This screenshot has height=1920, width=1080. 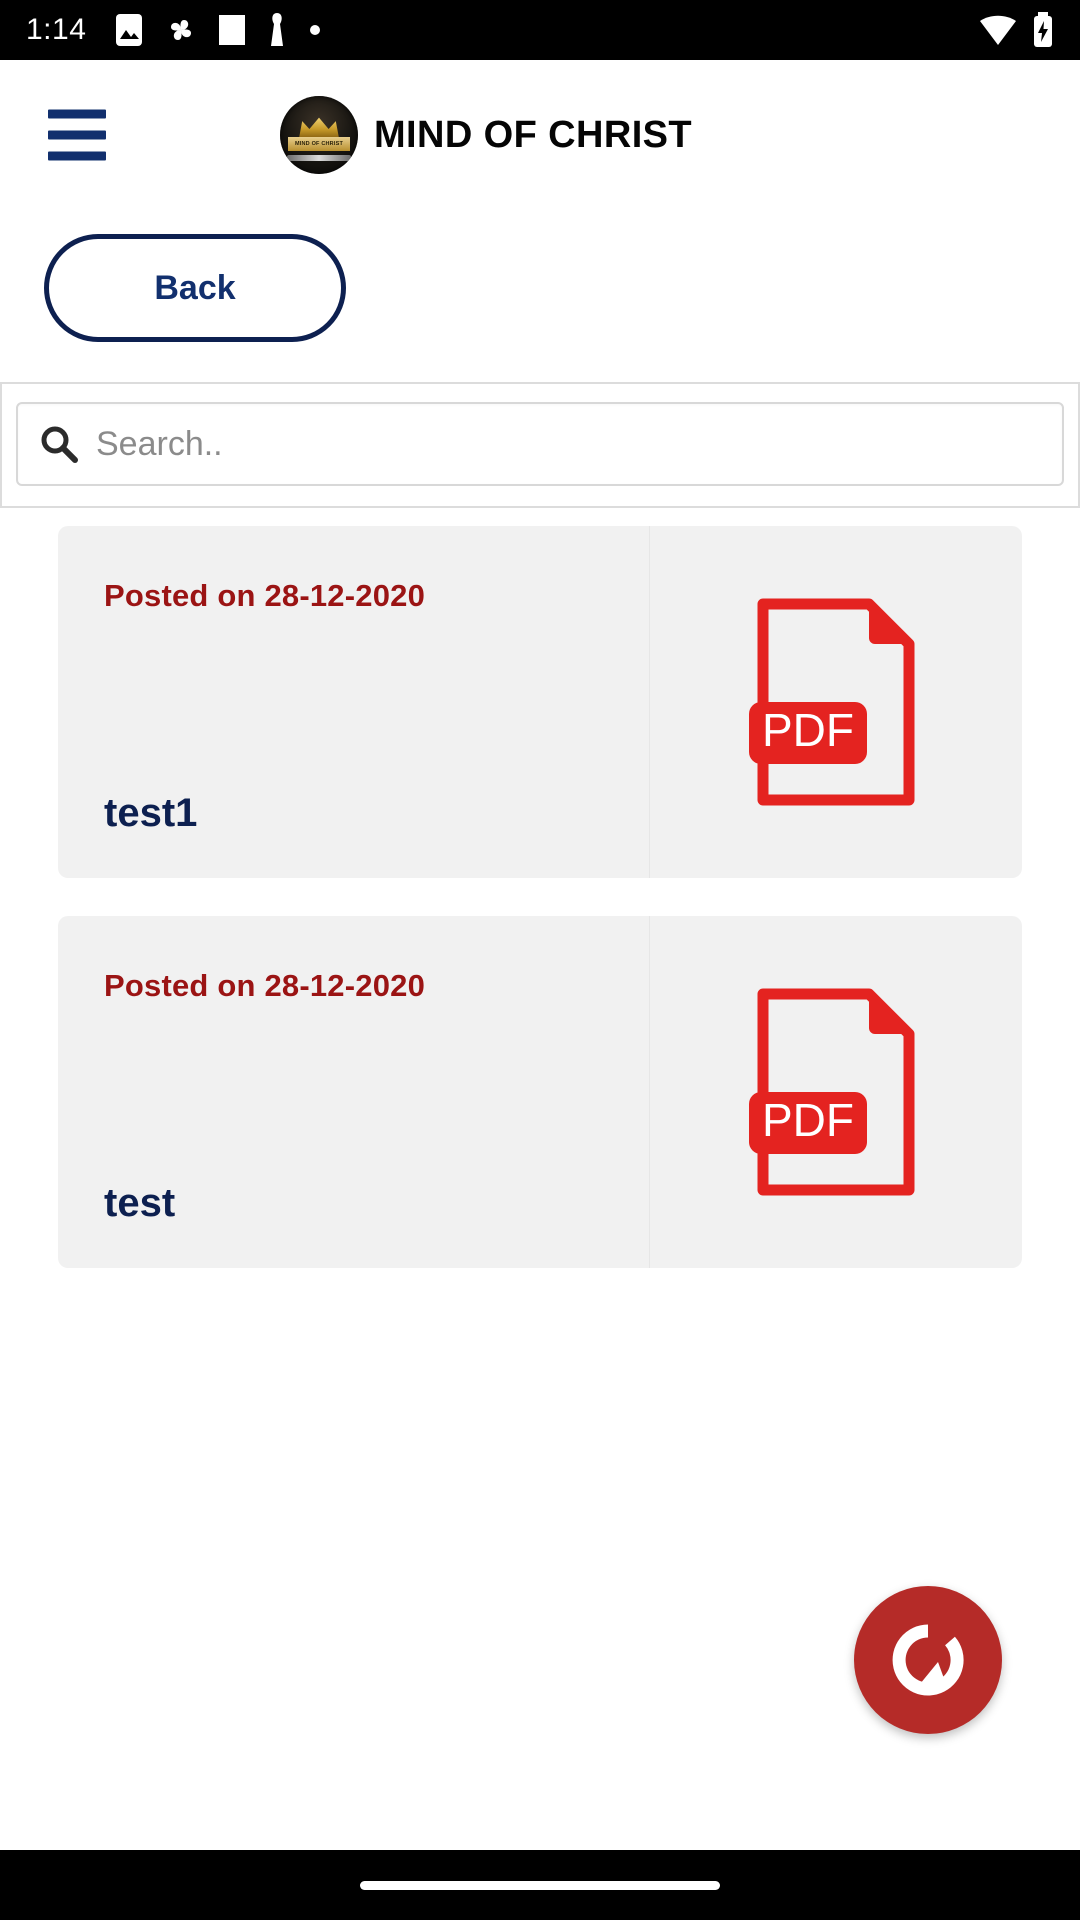 I want to click on hamburger-menu-icon, so click(x=77, y=135).